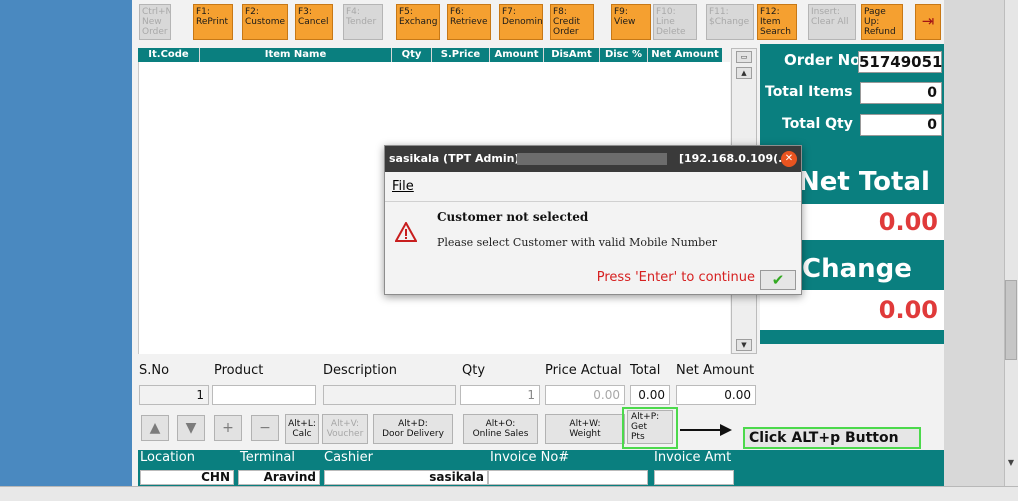 This screenshot has height=501, width=1018. I want to click on denomination-button: F7: Denomin, so click(521, 22).